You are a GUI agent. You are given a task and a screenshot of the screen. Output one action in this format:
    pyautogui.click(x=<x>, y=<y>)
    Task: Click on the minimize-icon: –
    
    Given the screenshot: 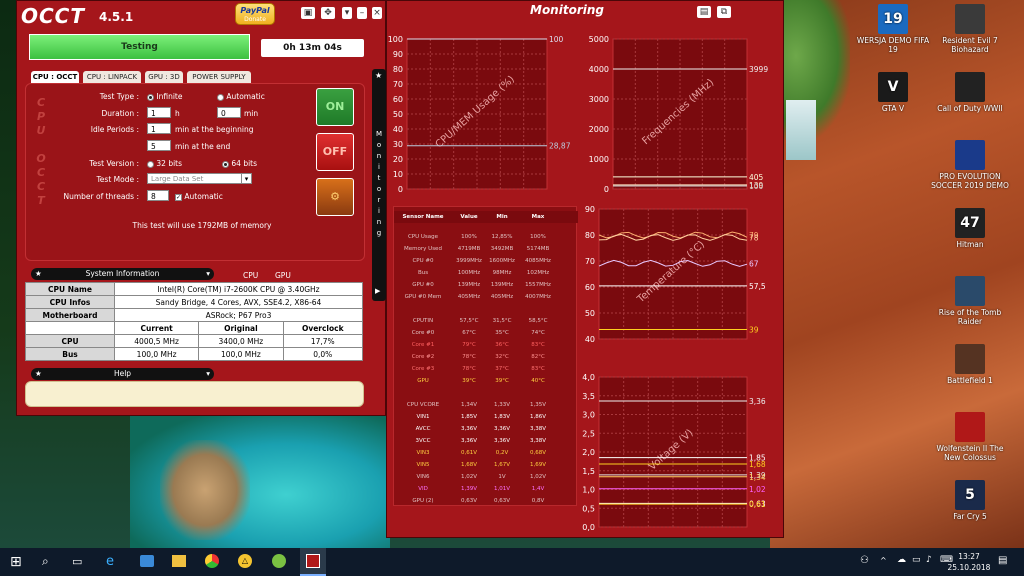 What is the action you would take?
    pyautogui.click(x=362, y=13)
    